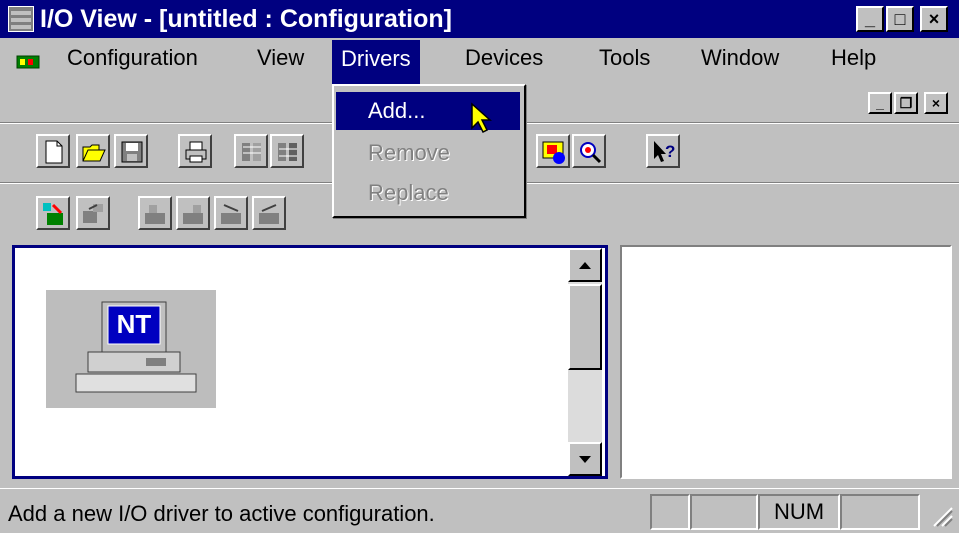 This screenshot has width=959, height=533. What do you see at coordinates (251, 151) in the screenshot?
I see `cut-icon` at bounding box center [251, 151].